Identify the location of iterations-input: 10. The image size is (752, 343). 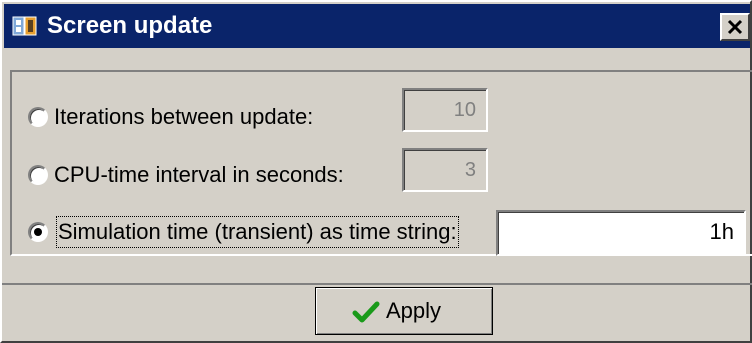
(445, 110).